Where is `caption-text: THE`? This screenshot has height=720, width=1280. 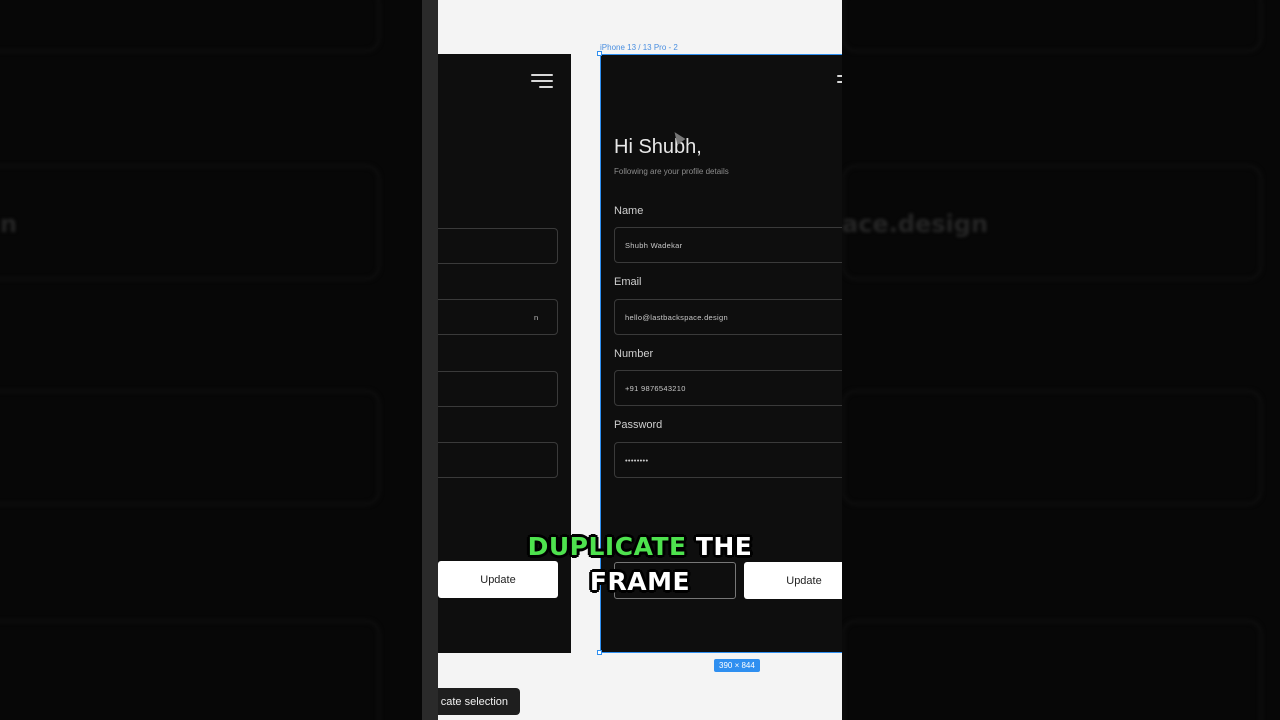
caption-text: THE is located at coordinates (724, 546).